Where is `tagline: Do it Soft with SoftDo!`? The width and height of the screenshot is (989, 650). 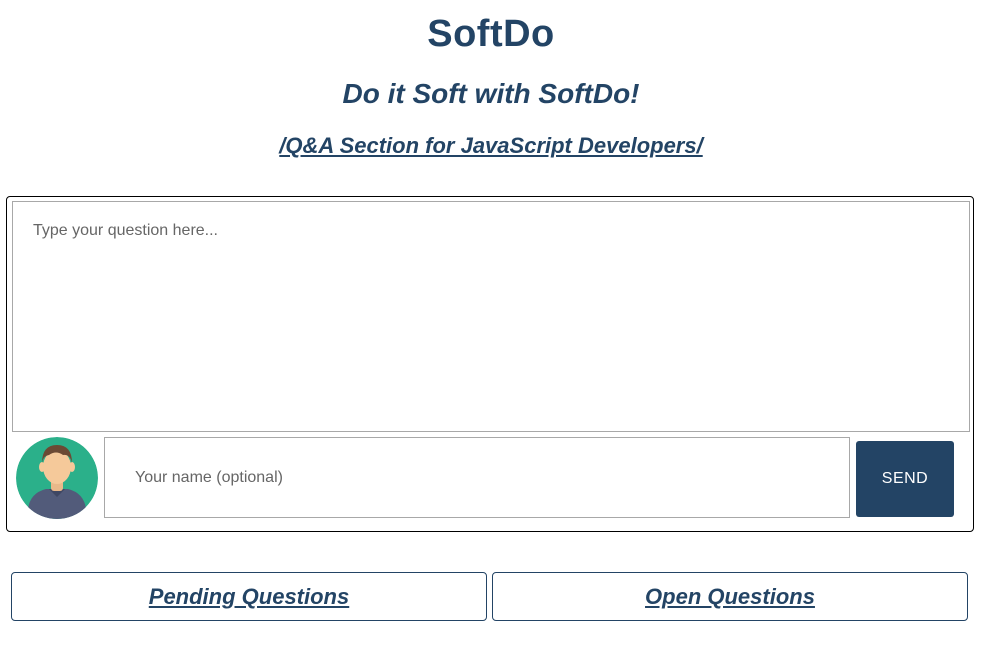
tagline: Do it Soft with SoftDo! is located at coordinates (491, 93).